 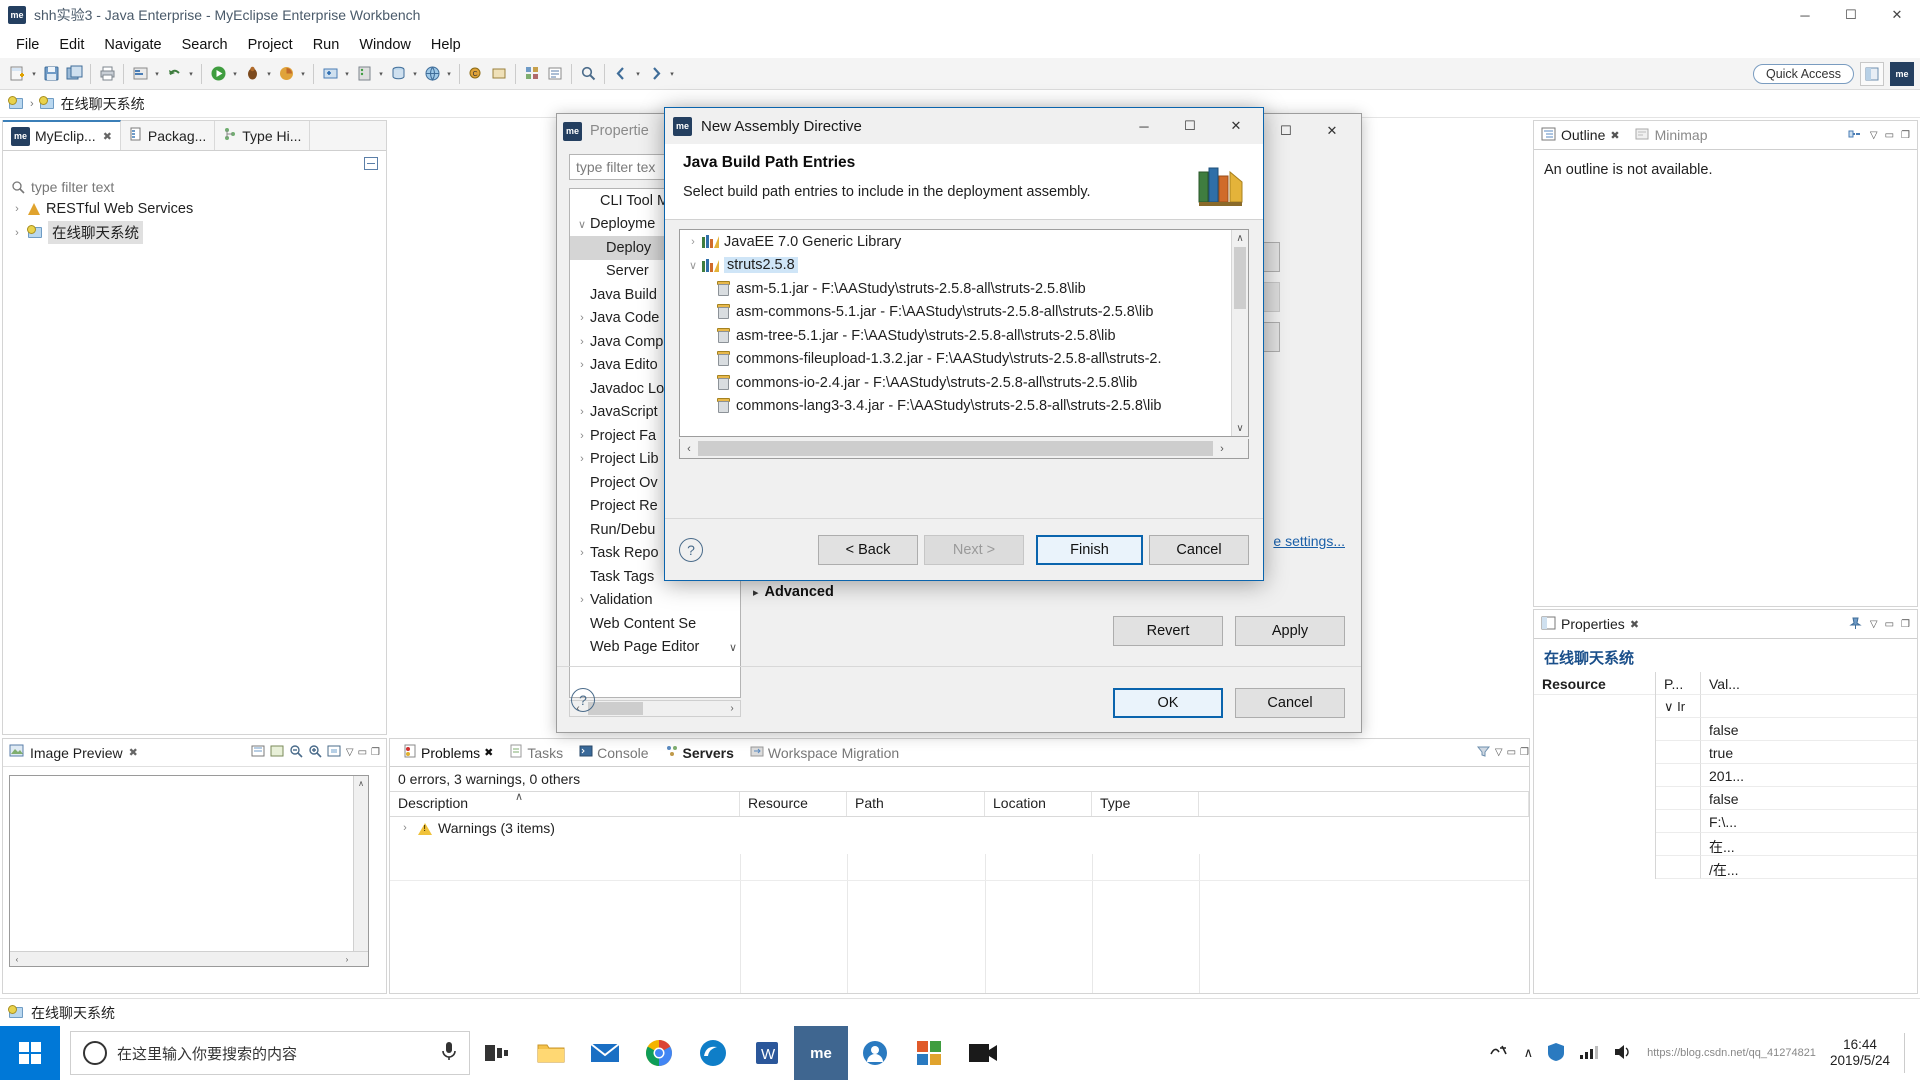 I want to click on quick-access-input: Quick Access, so click(x=1803, y=73).